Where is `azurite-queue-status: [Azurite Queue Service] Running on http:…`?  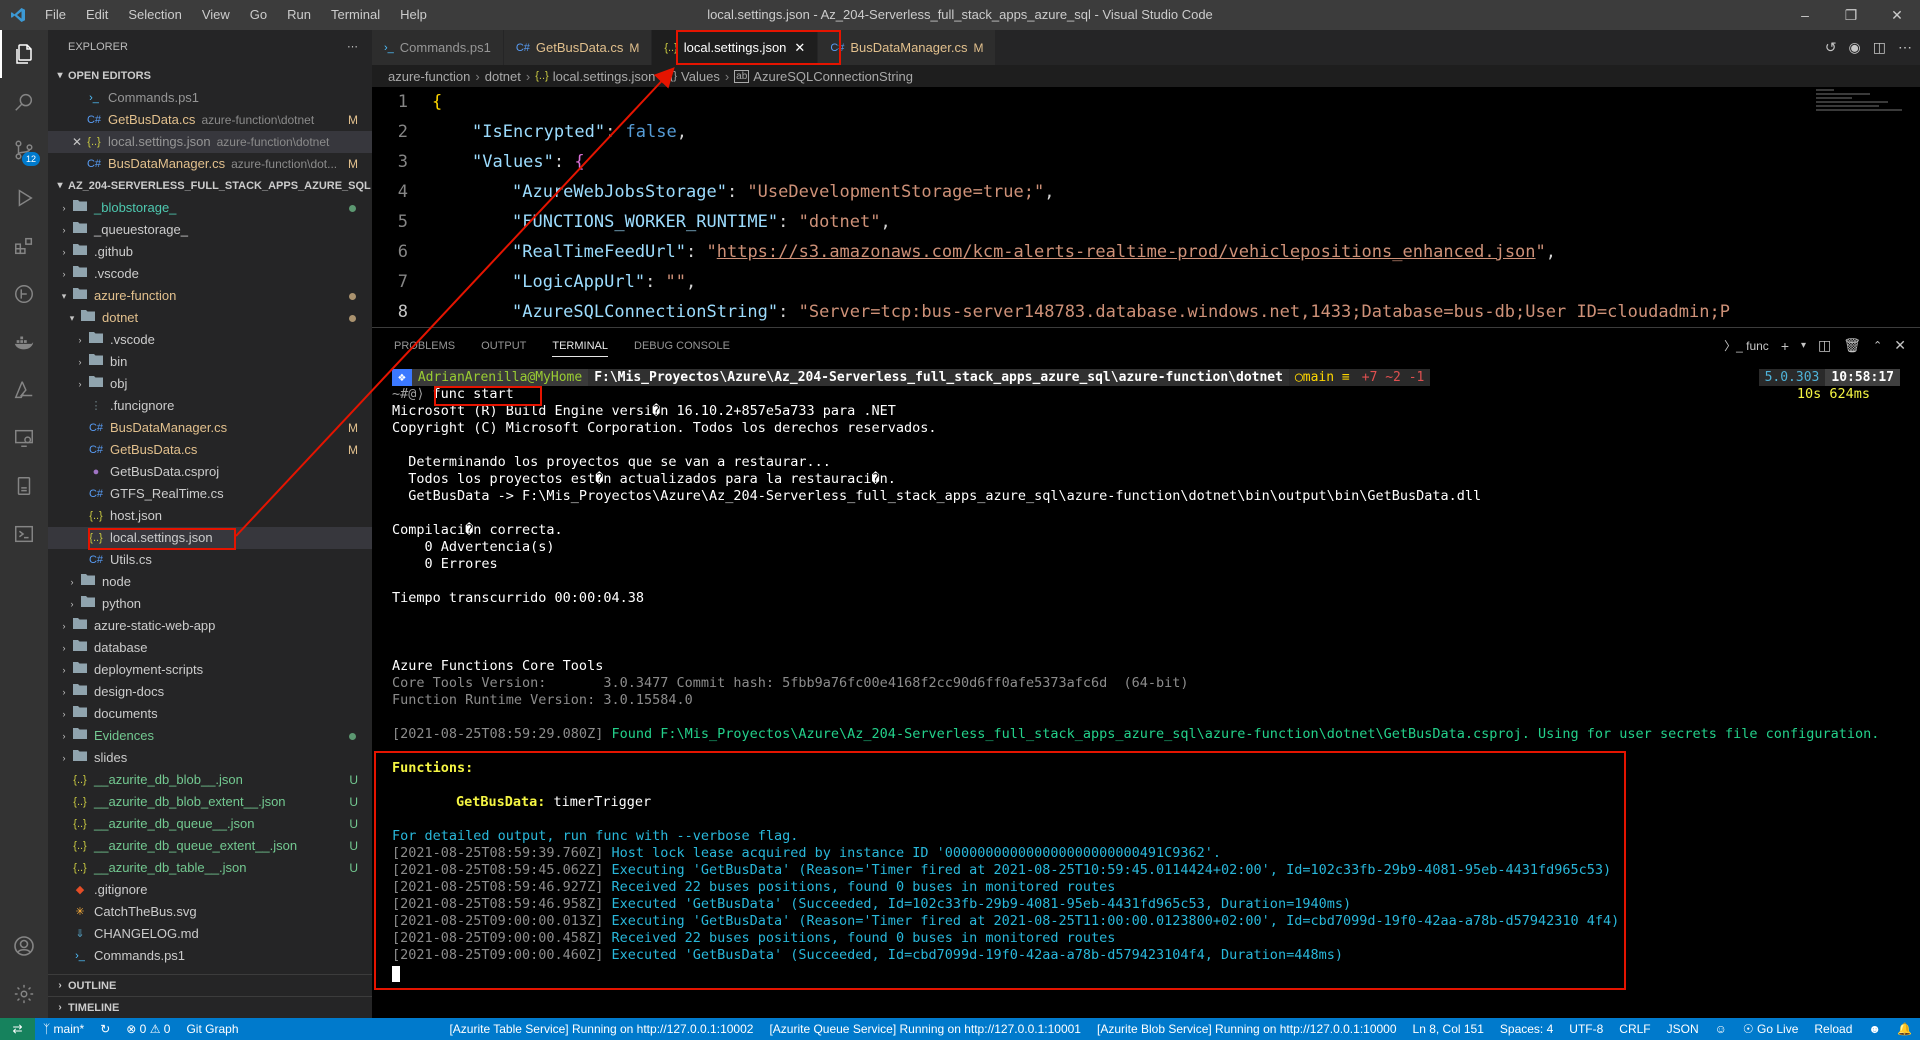
azurite-queue-status: [Azurite Queue Service] Running on http:… is located at coordinates (925, 1029).